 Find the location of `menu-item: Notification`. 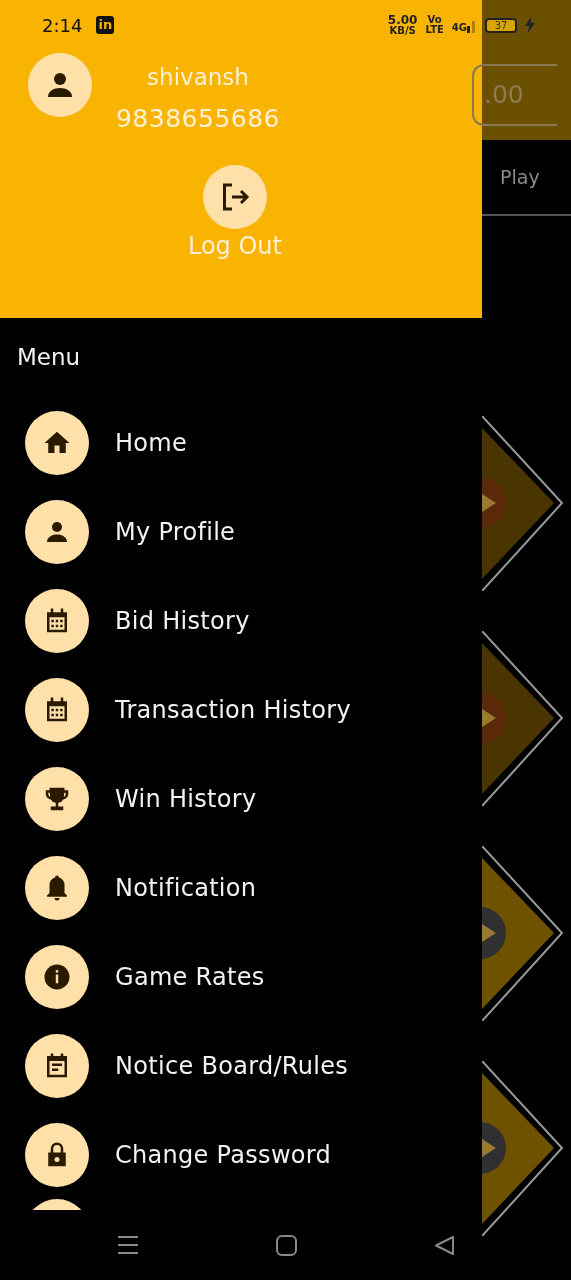

menu-item: Notification is located at coordinates (241, 887).